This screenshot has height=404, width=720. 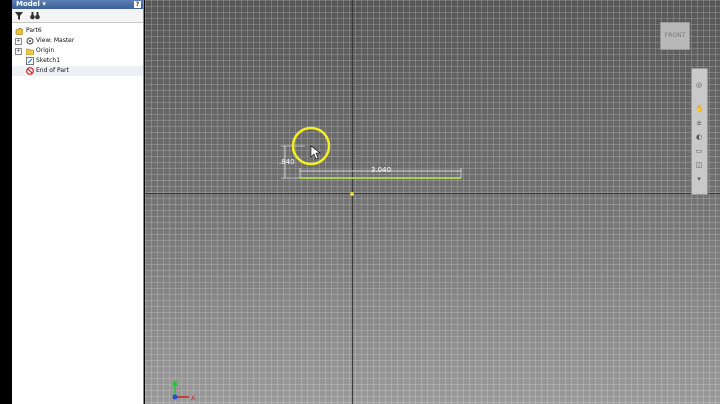 What do you see at coordinates (30, 41) in the screenshot?
I see `view-icon` at bounding box center [30, 41].